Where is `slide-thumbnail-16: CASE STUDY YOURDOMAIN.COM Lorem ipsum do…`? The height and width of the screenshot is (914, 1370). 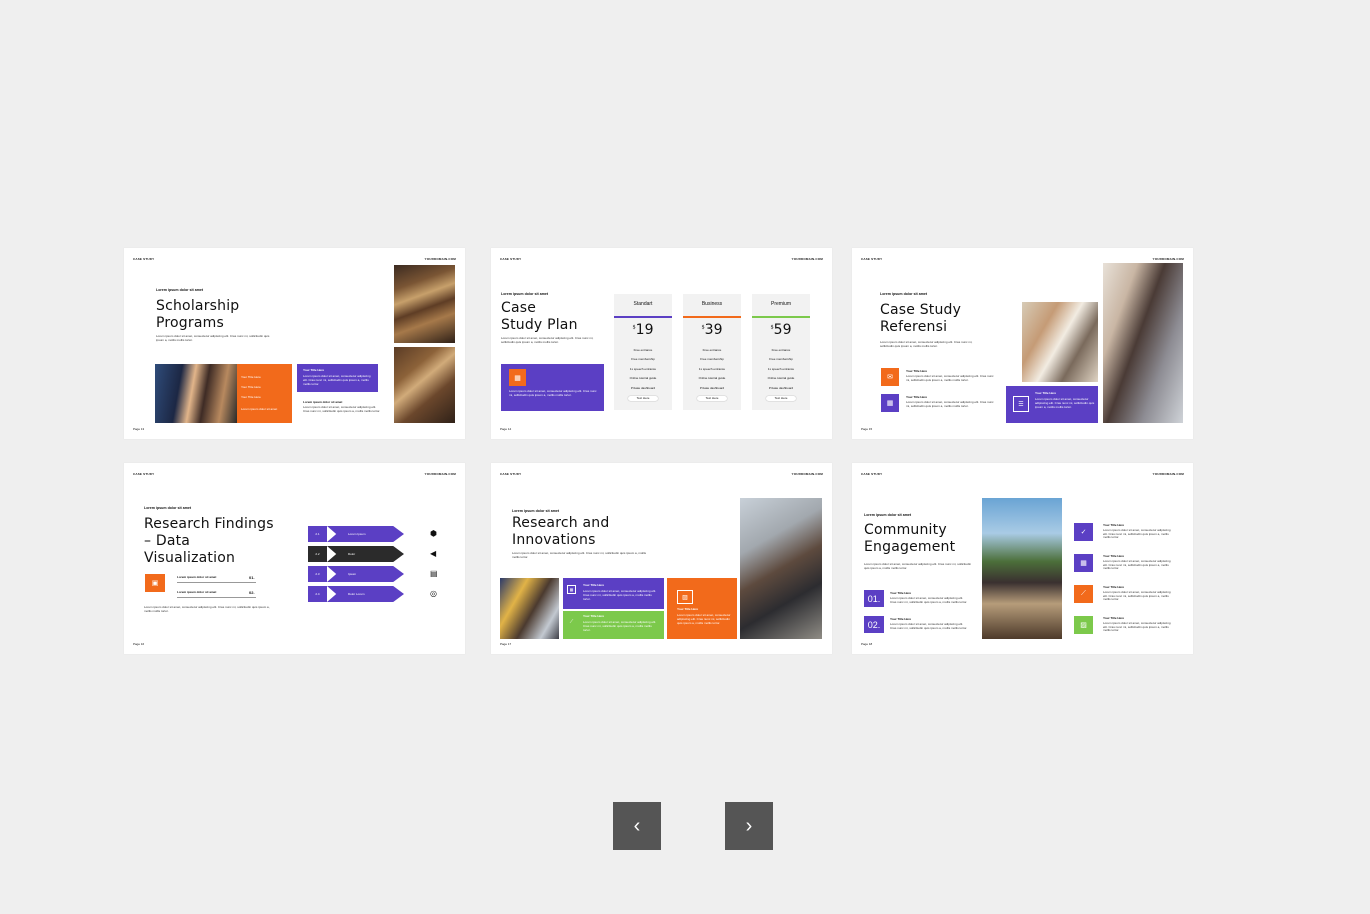
slide-thumbnail-16: CASE STUDY YOURDOMAIN.COM Lorem ipsum do… is located at coordinates (294, 558).